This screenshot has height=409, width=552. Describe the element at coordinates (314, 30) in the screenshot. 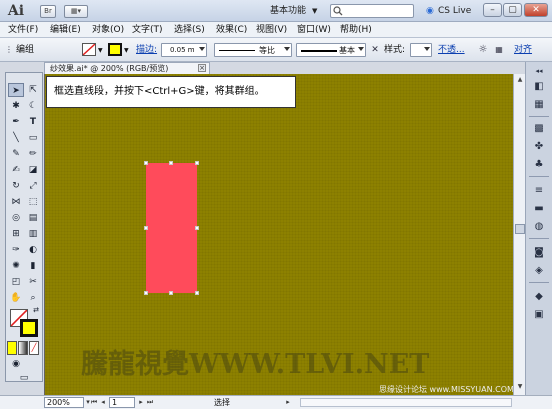

I see `menu-window: 窗口(W)` at that location.